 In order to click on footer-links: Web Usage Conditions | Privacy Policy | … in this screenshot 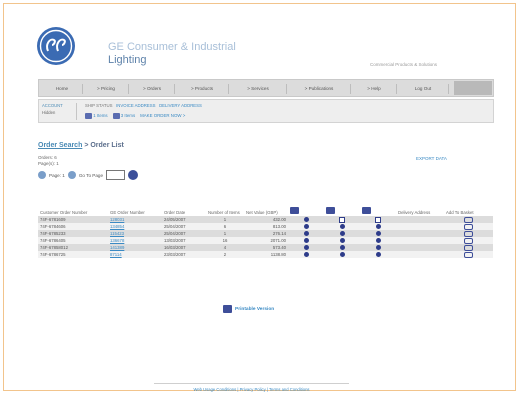, I will do `click(251, 389)`.